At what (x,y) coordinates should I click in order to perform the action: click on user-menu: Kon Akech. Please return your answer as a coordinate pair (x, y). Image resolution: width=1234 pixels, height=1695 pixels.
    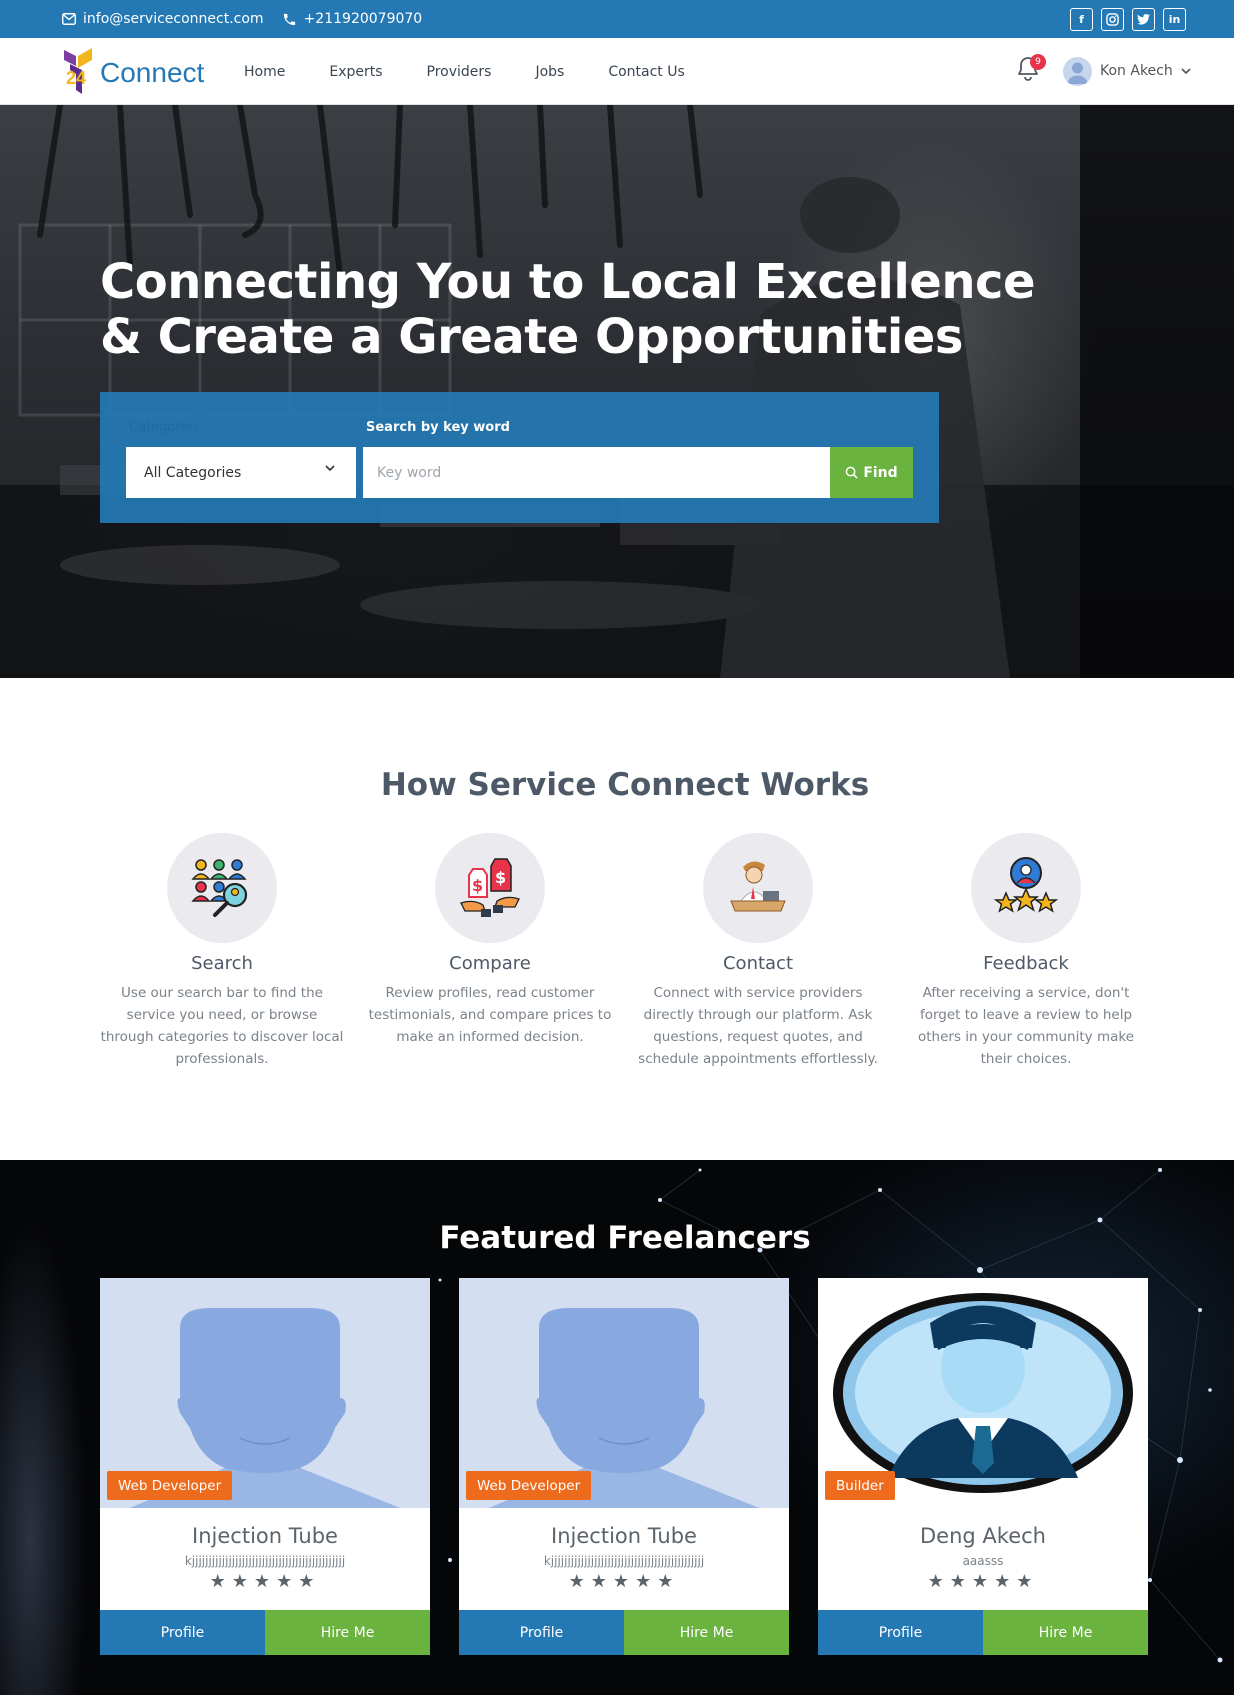
    Looking at the image, I should click on (1127, 71).